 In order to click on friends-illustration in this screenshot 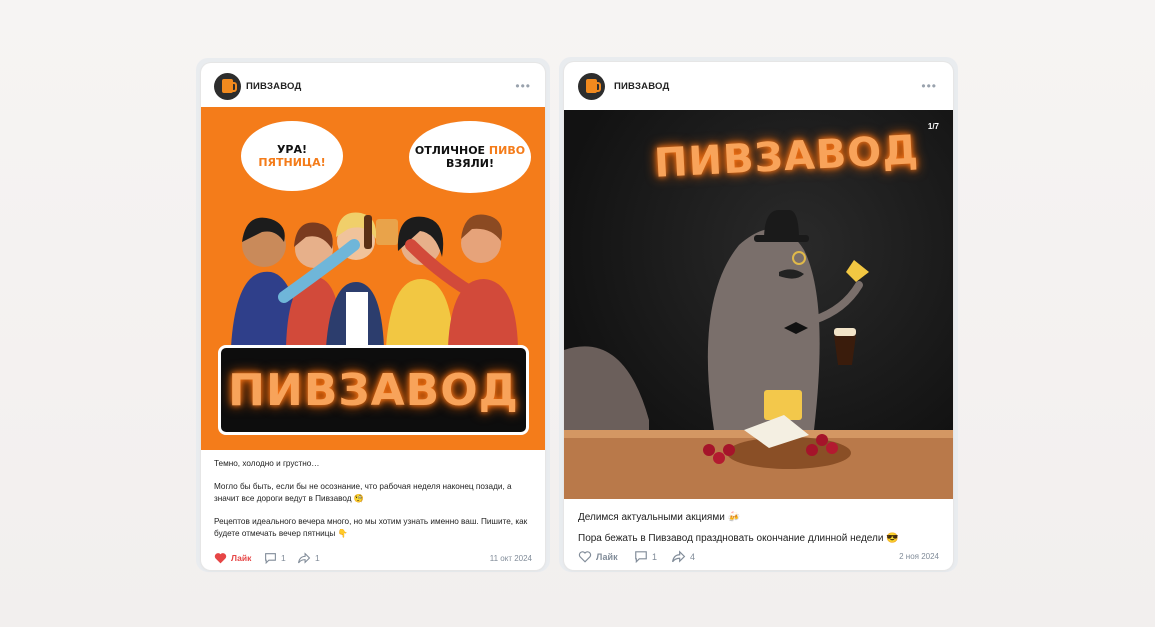, I will do `click(374, 279)`.